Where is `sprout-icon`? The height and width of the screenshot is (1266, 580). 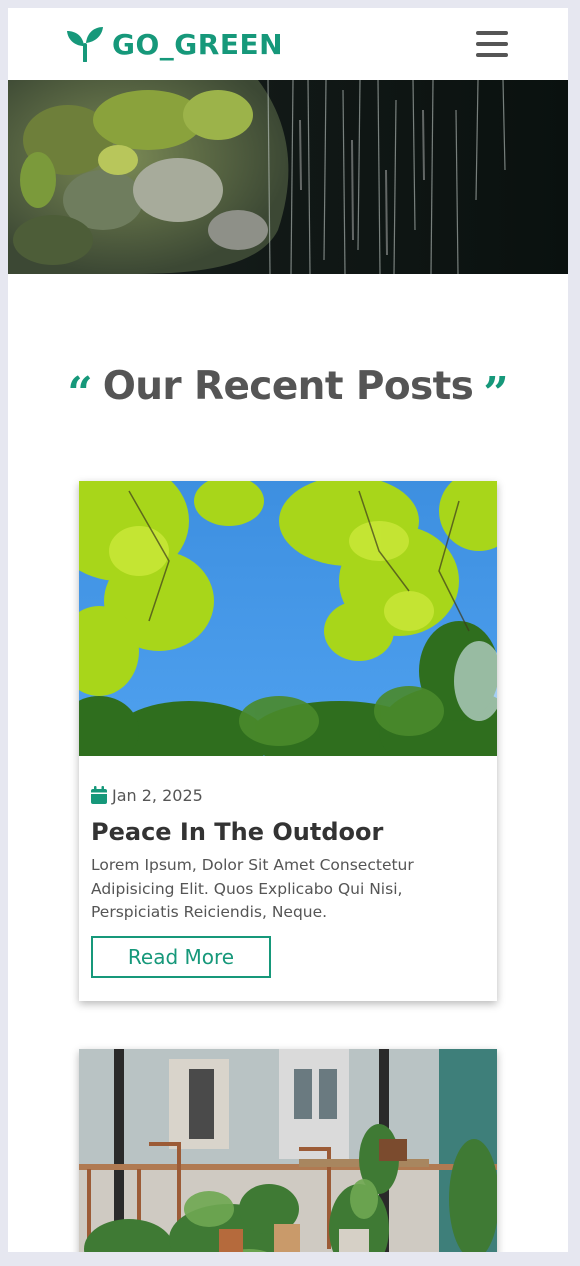 sprout-icon is located at coordinates (85, 44).